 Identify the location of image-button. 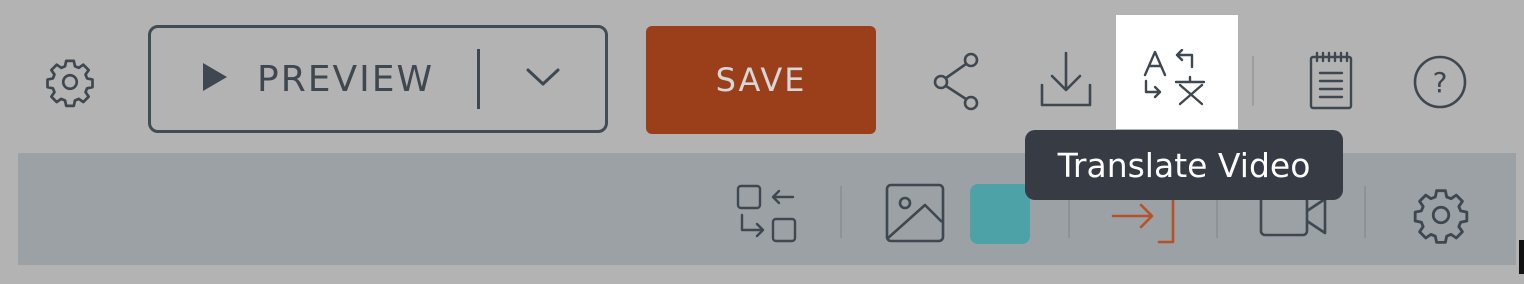
(915, 213).